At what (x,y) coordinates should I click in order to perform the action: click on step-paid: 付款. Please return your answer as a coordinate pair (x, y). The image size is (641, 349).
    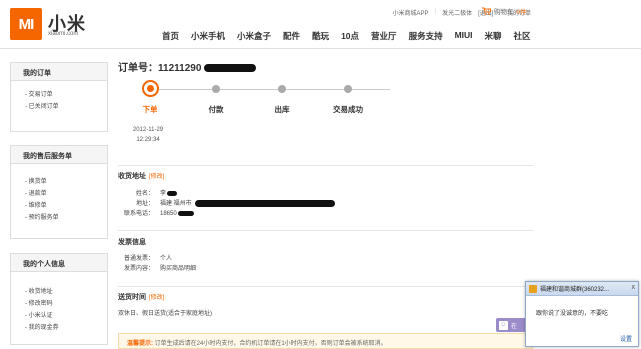
    Looking at the image, I should click on (216, 95).